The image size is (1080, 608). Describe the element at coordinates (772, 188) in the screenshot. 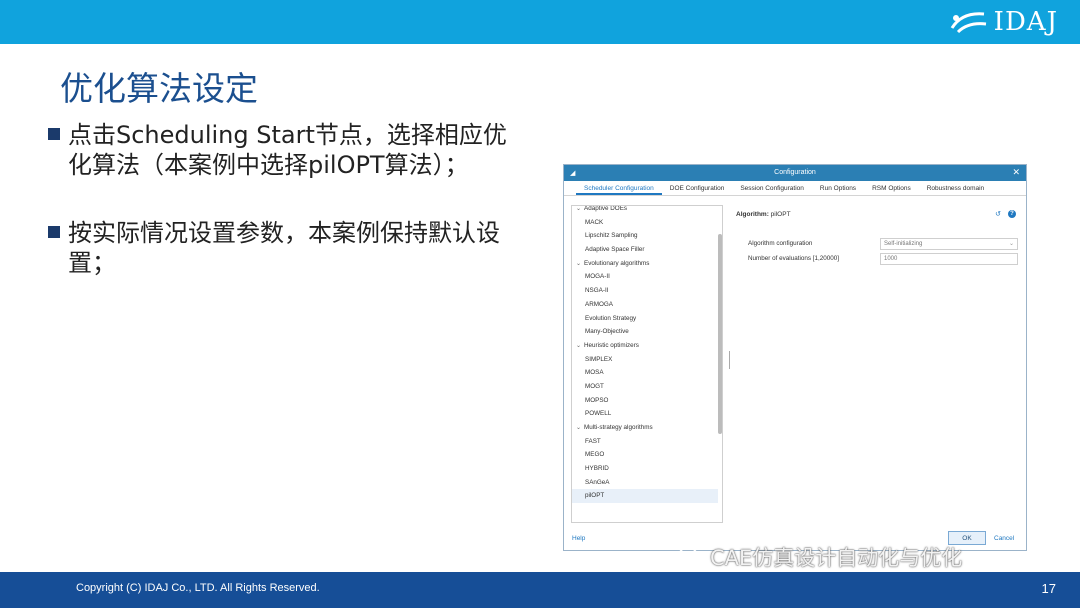

I see `tab-session-configuration: Session Configuration` at that location.